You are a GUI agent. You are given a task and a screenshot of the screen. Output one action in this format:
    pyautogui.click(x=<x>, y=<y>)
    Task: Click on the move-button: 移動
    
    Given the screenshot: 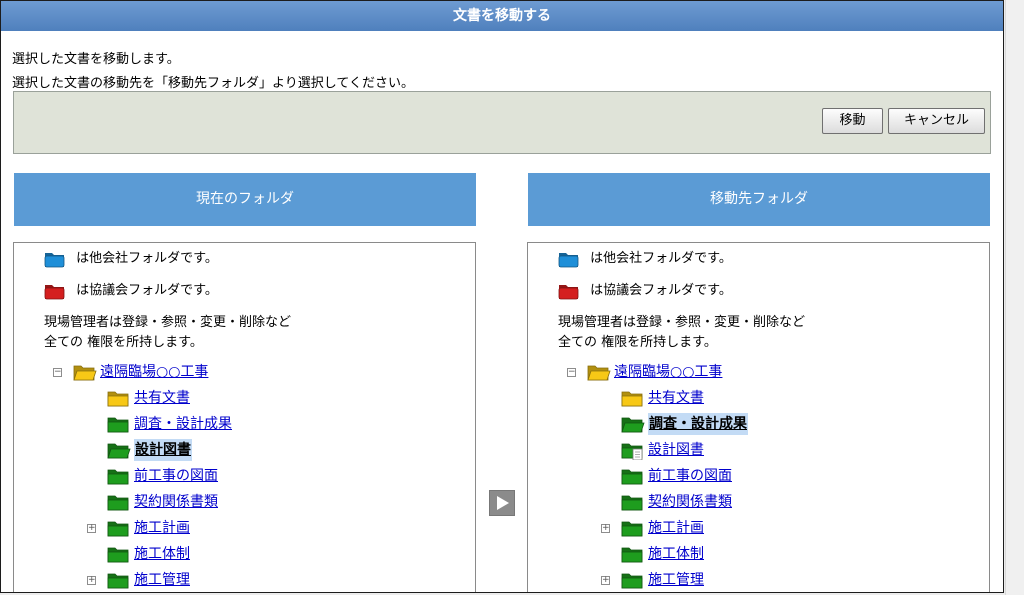 What is the action you would take?
    pyautogui.click(x=852, y=121)
    